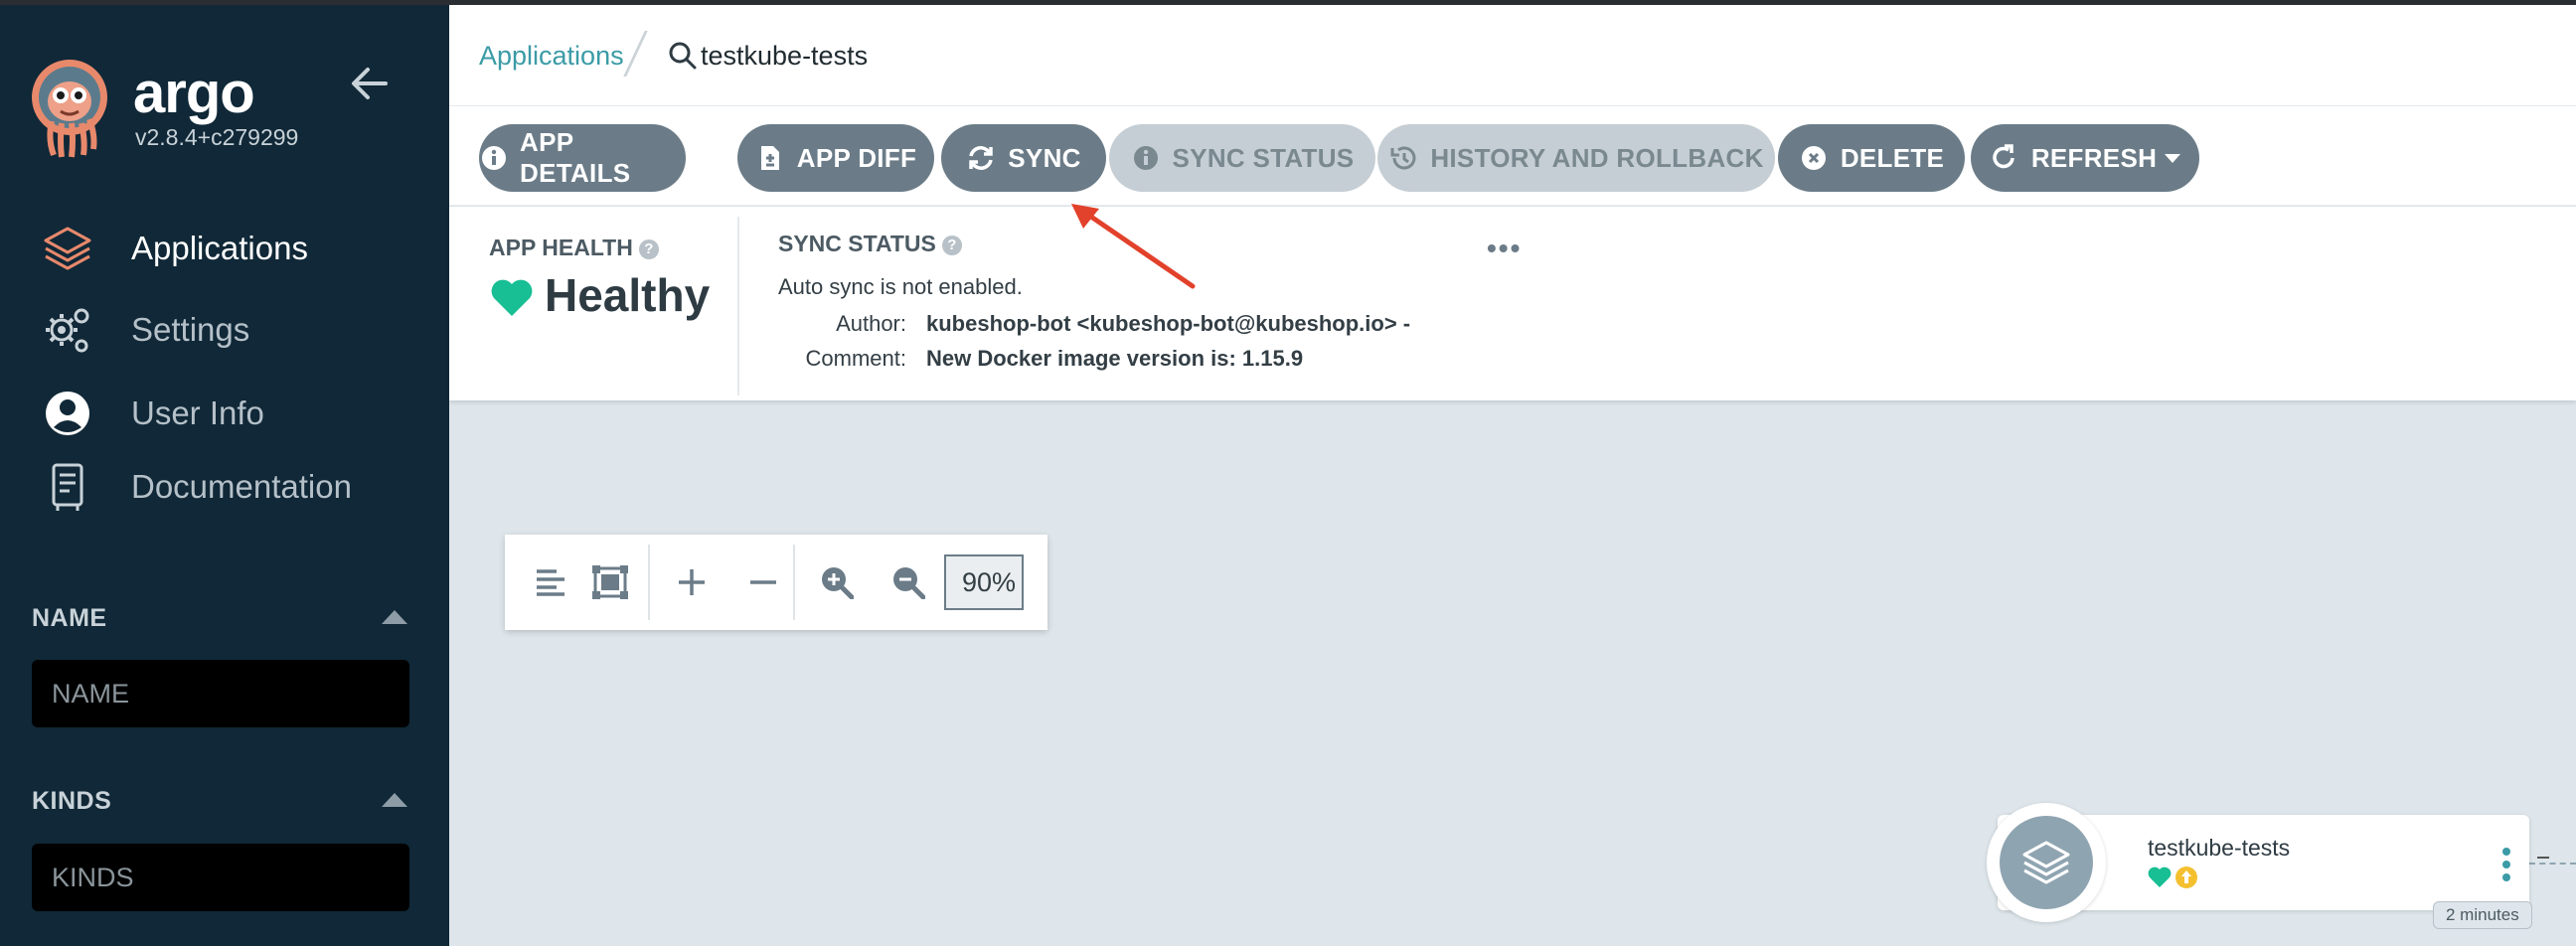 The width and height of the screenshot is (2576, 946). I want to click on sidebar-item-applications: Applications, so click(174, 249).